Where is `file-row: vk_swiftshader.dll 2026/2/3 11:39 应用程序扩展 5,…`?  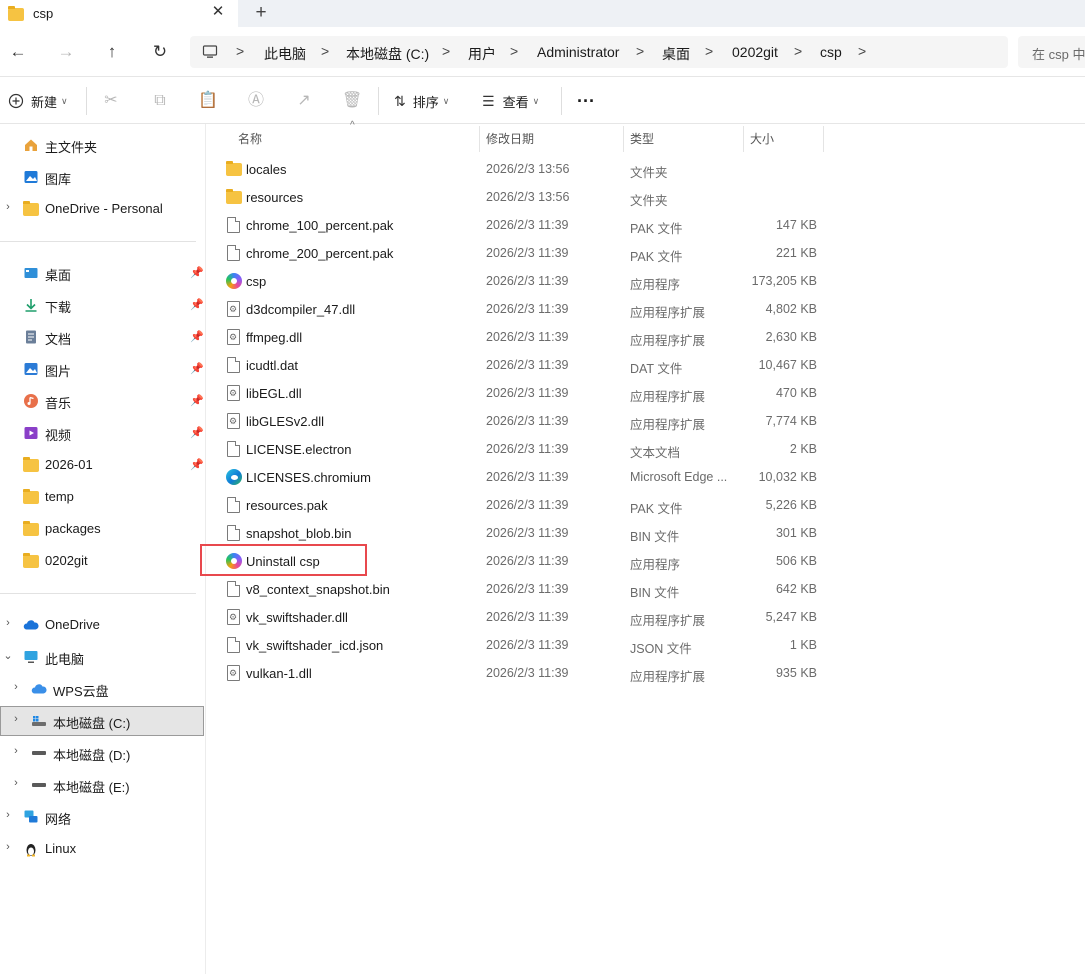
file-row: vk_swiftshader.dll 2026/2/3 11:39 应用程序扩展 5,… is located at coordinates (646, 617).